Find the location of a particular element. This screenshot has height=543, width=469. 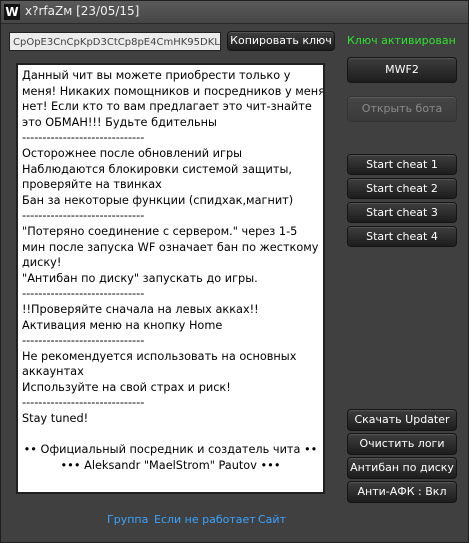

title-bar: W x?rfaZм [23/05/15] is located at coordinates (234, 12).